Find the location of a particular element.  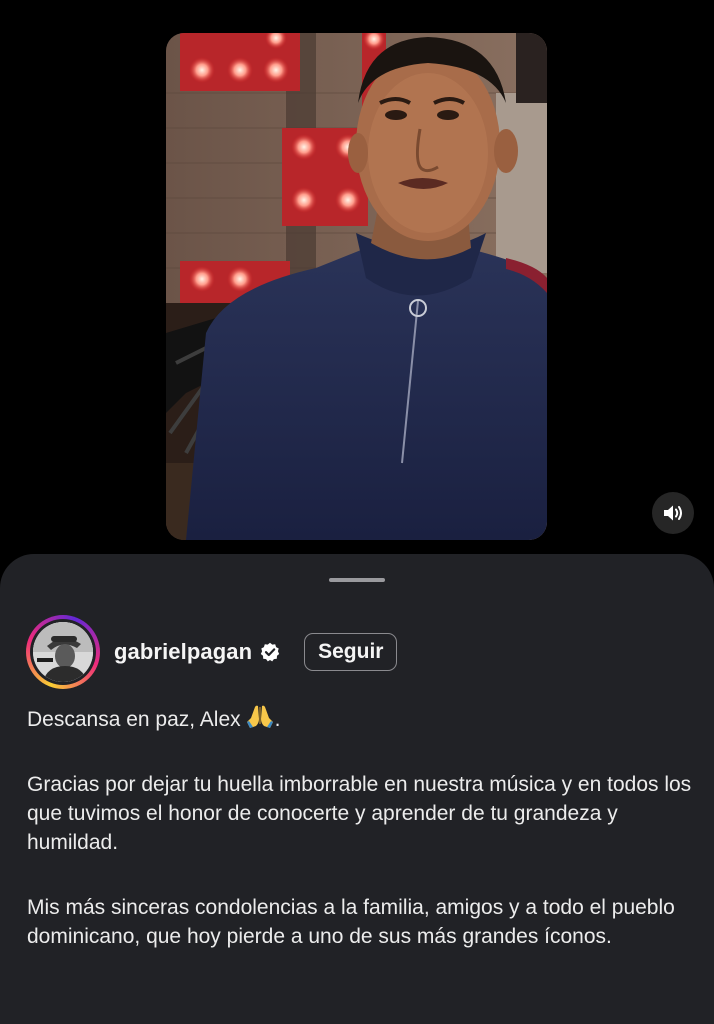

avatar is located at coordinates (63, 652).